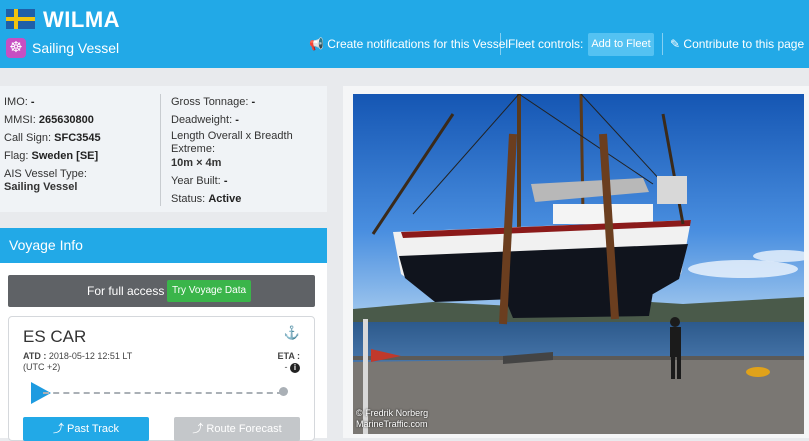  What do you see at coordinates (225, 181) in the screenshot?
I see `year-built-value: -` at bounding box center [225, 181].